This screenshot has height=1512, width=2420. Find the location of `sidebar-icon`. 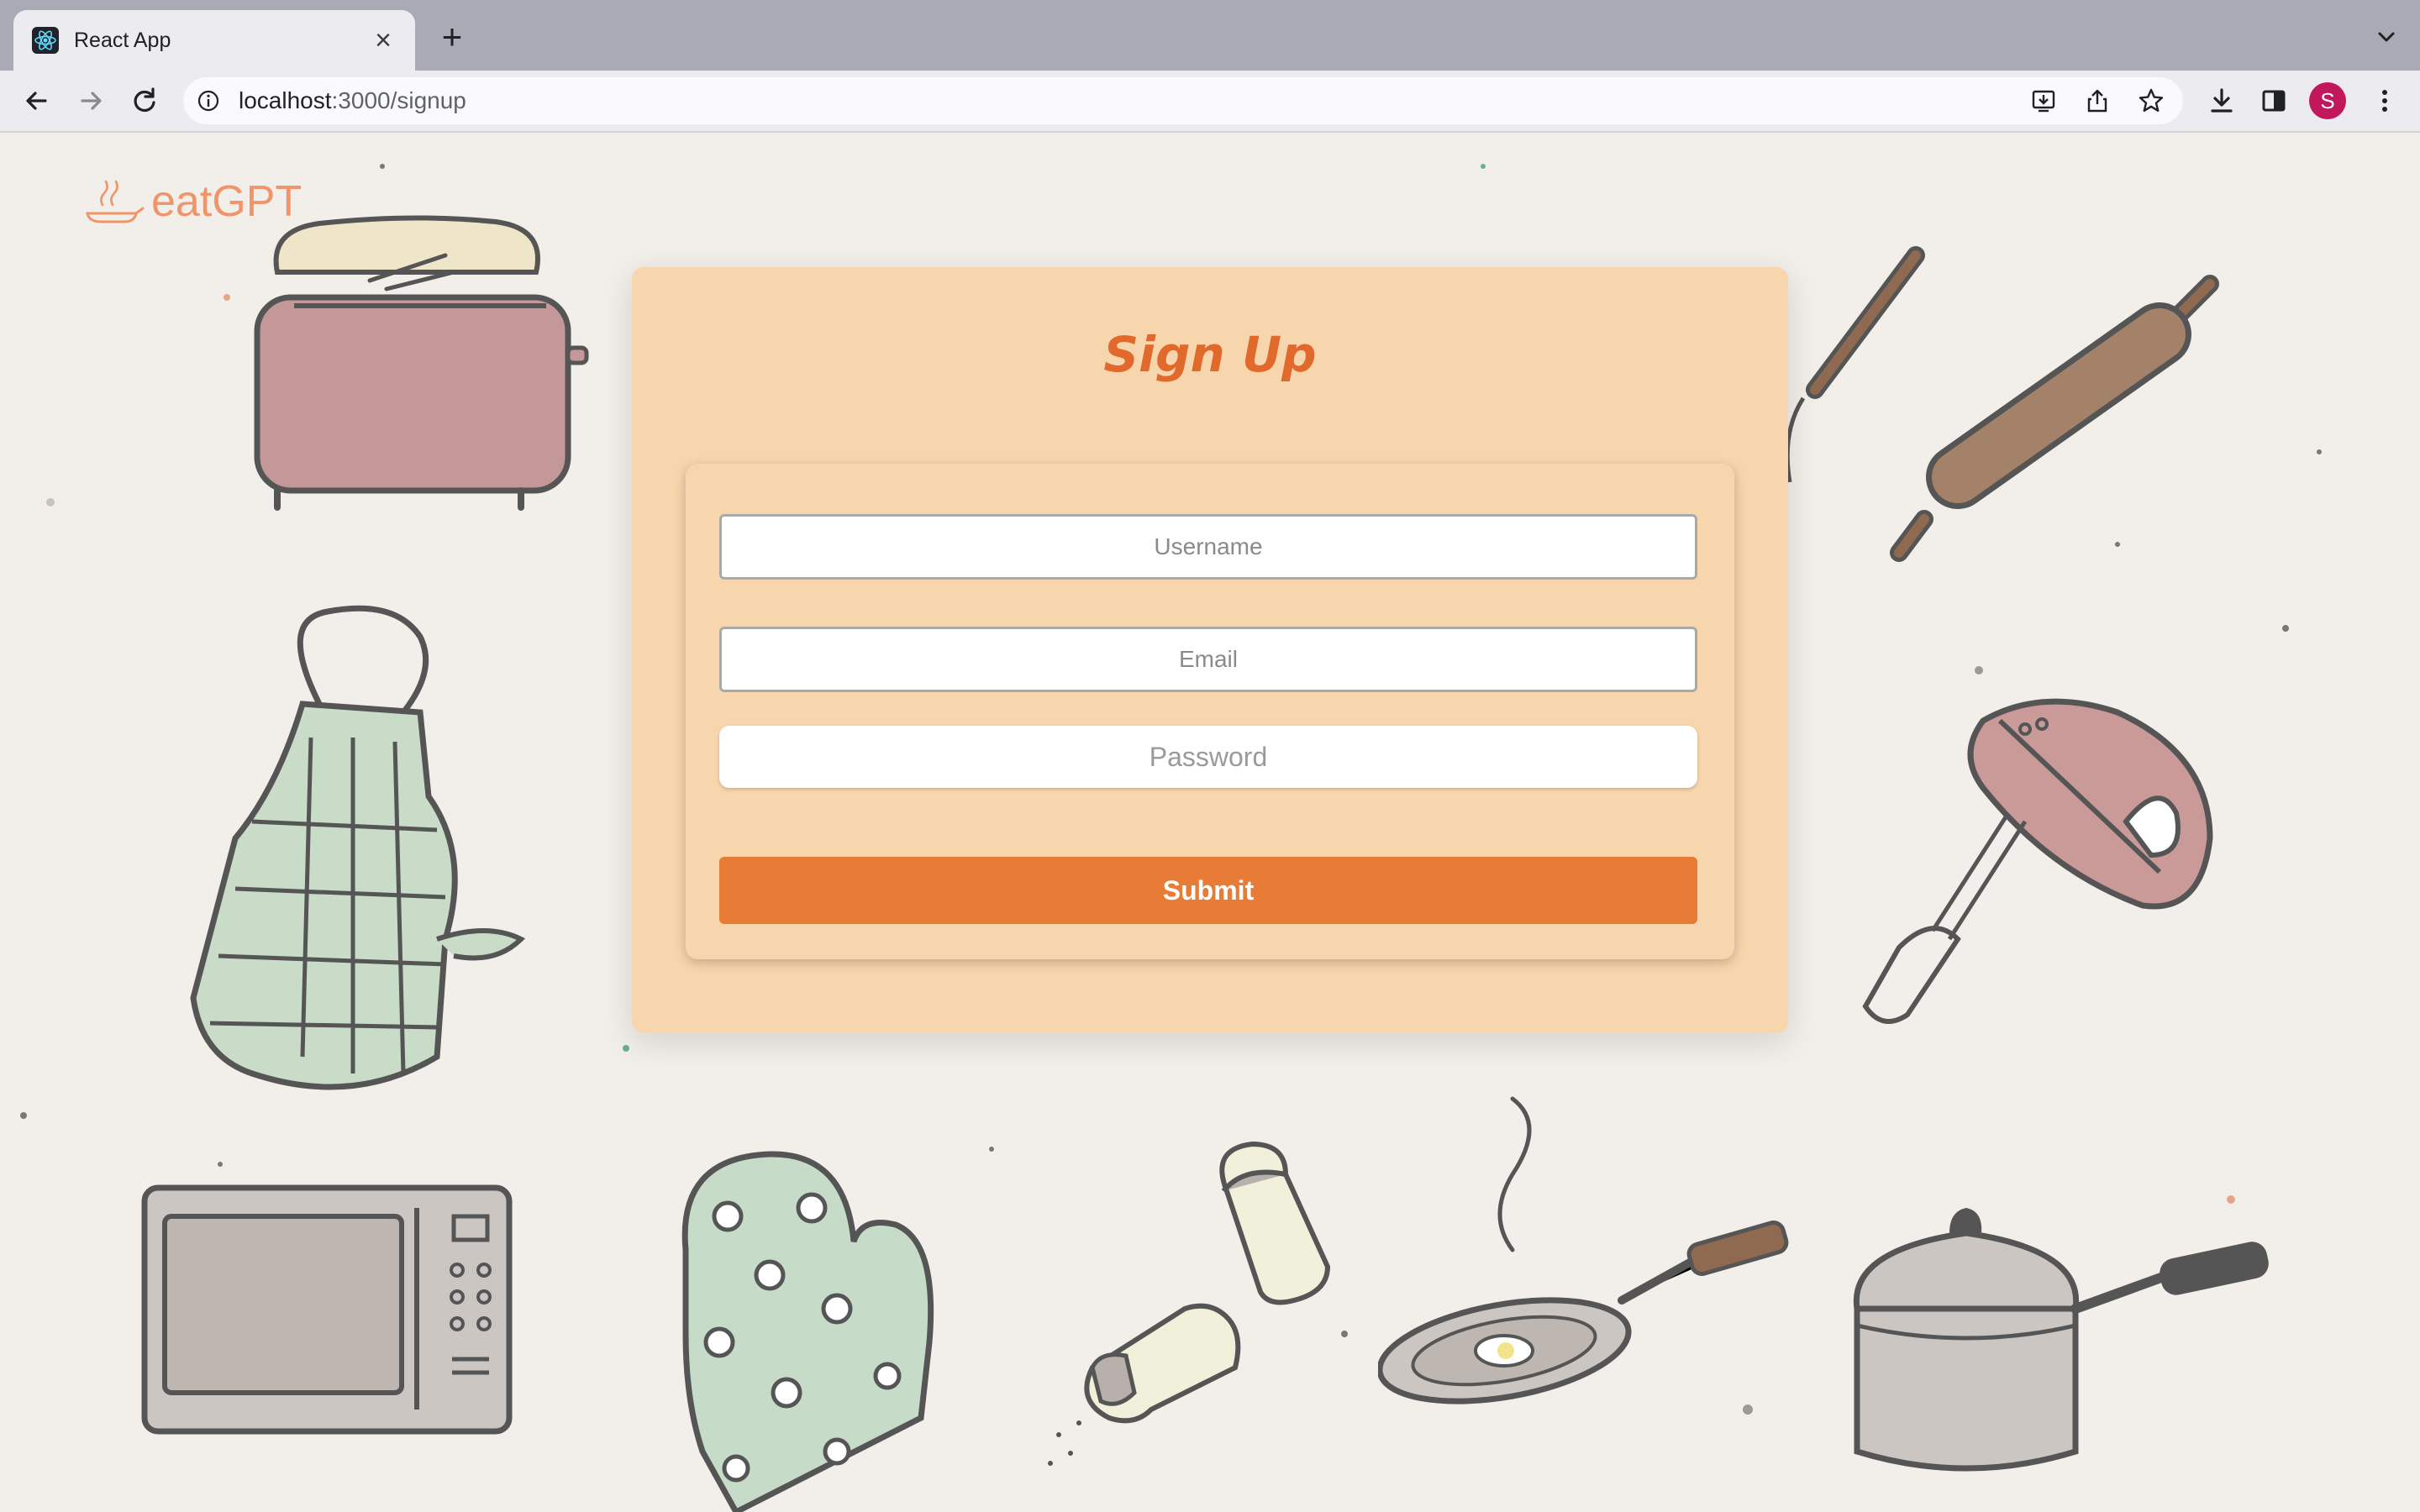

sidebar-icon is located at coordinates (2274, 101).